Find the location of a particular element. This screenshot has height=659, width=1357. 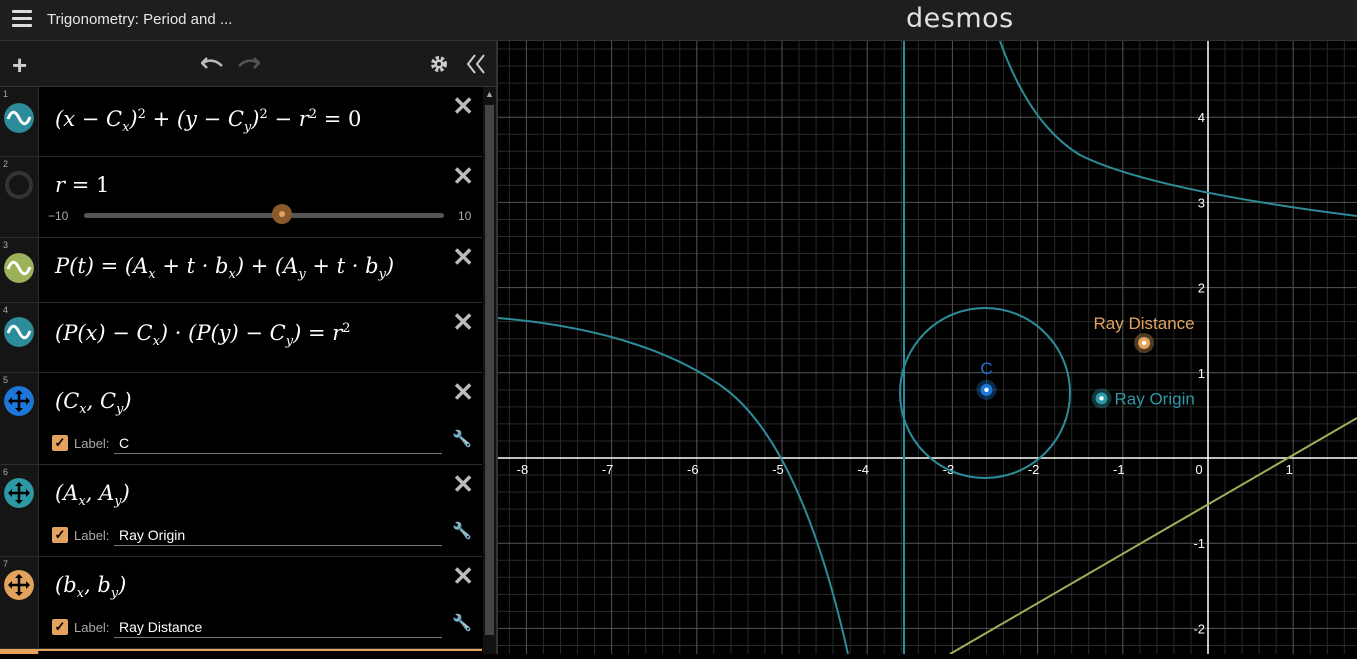

expression-item: 3 P(t) = (Ax + t · bx) + (Ay + t · by) ✕ is located at coordinates (241, 270).